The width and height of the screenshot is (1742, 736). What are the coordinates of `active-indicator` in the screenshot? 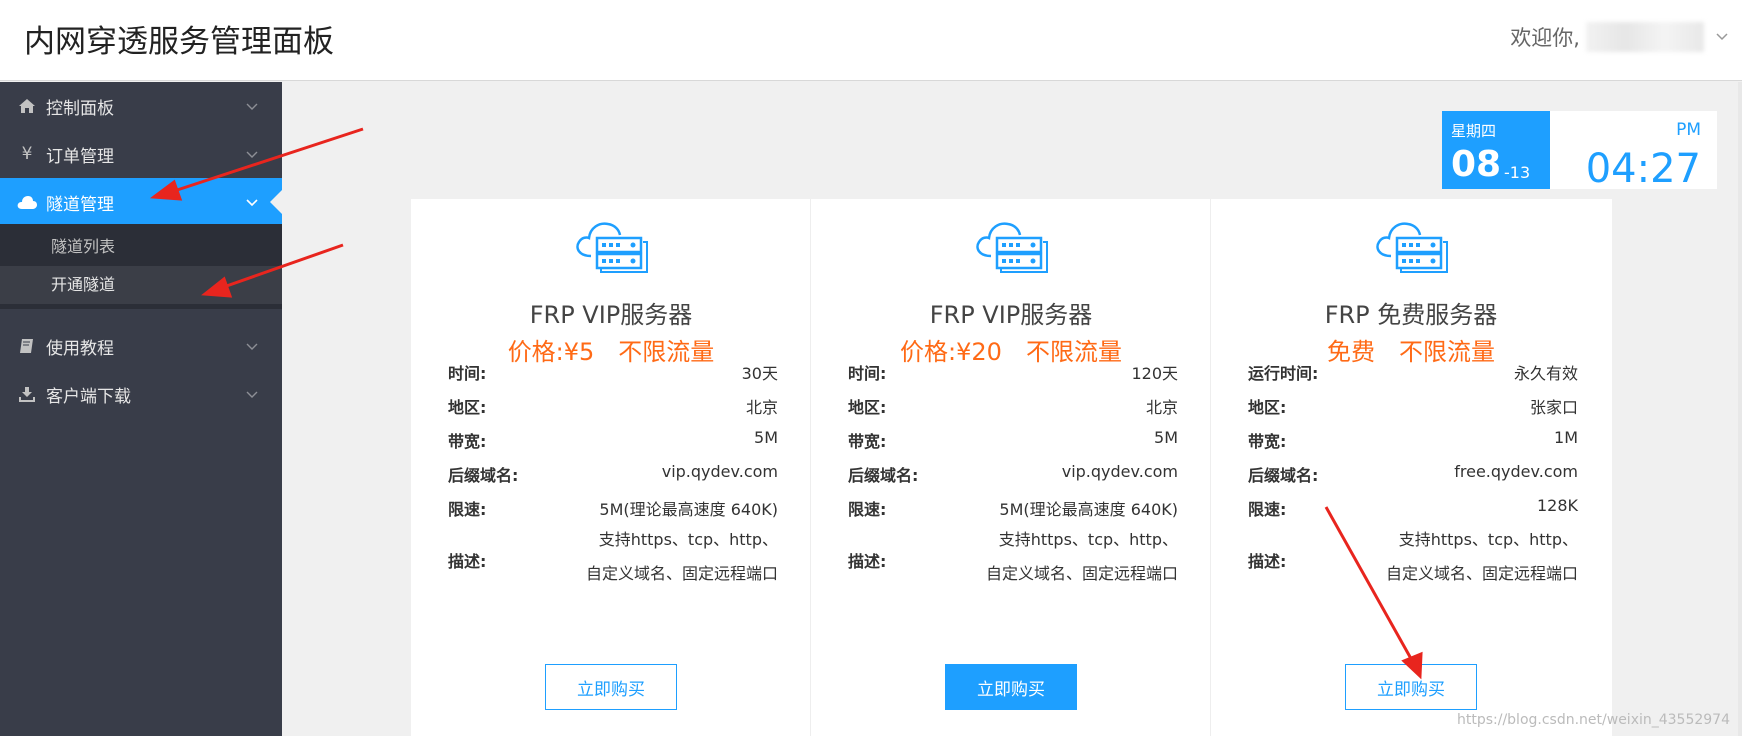 It's located at (276, 202).